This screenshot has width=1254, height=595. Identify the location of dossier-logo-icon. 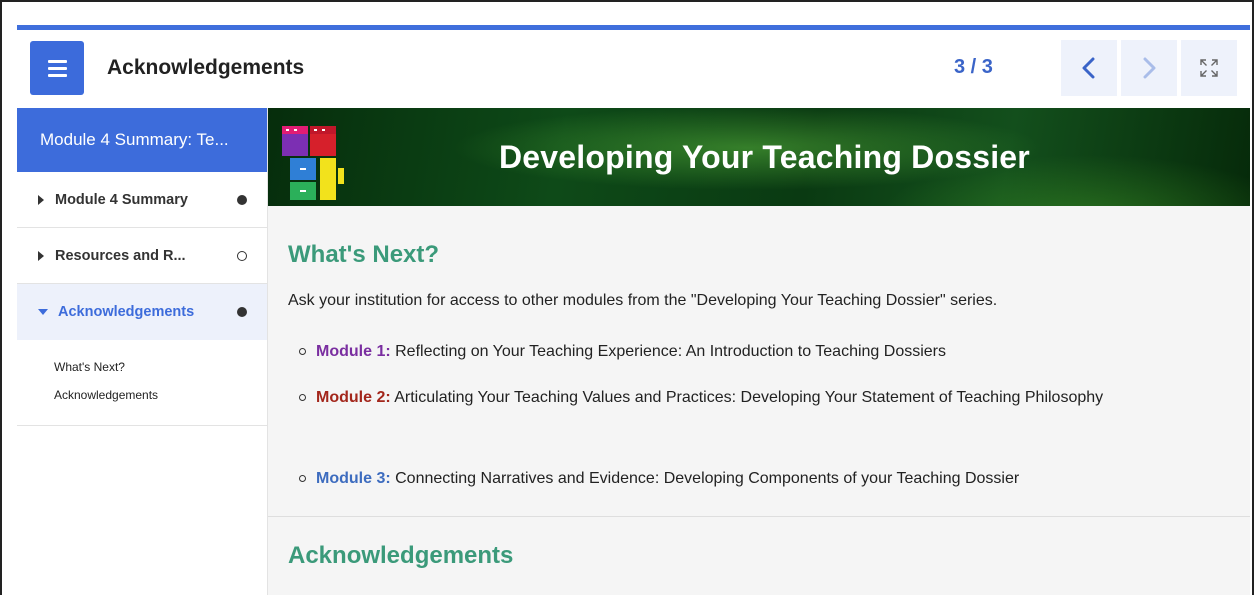
(313, 163).